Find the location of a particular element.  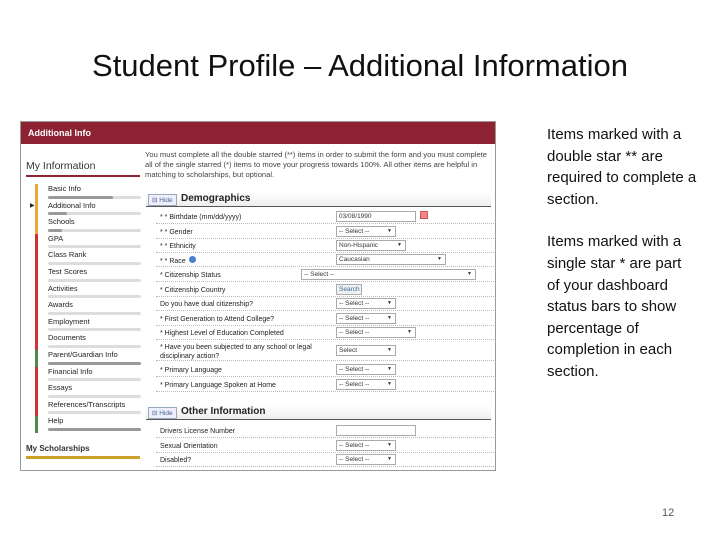

sidebar-item: References/Transcripts is located at coordinates (88, 408).